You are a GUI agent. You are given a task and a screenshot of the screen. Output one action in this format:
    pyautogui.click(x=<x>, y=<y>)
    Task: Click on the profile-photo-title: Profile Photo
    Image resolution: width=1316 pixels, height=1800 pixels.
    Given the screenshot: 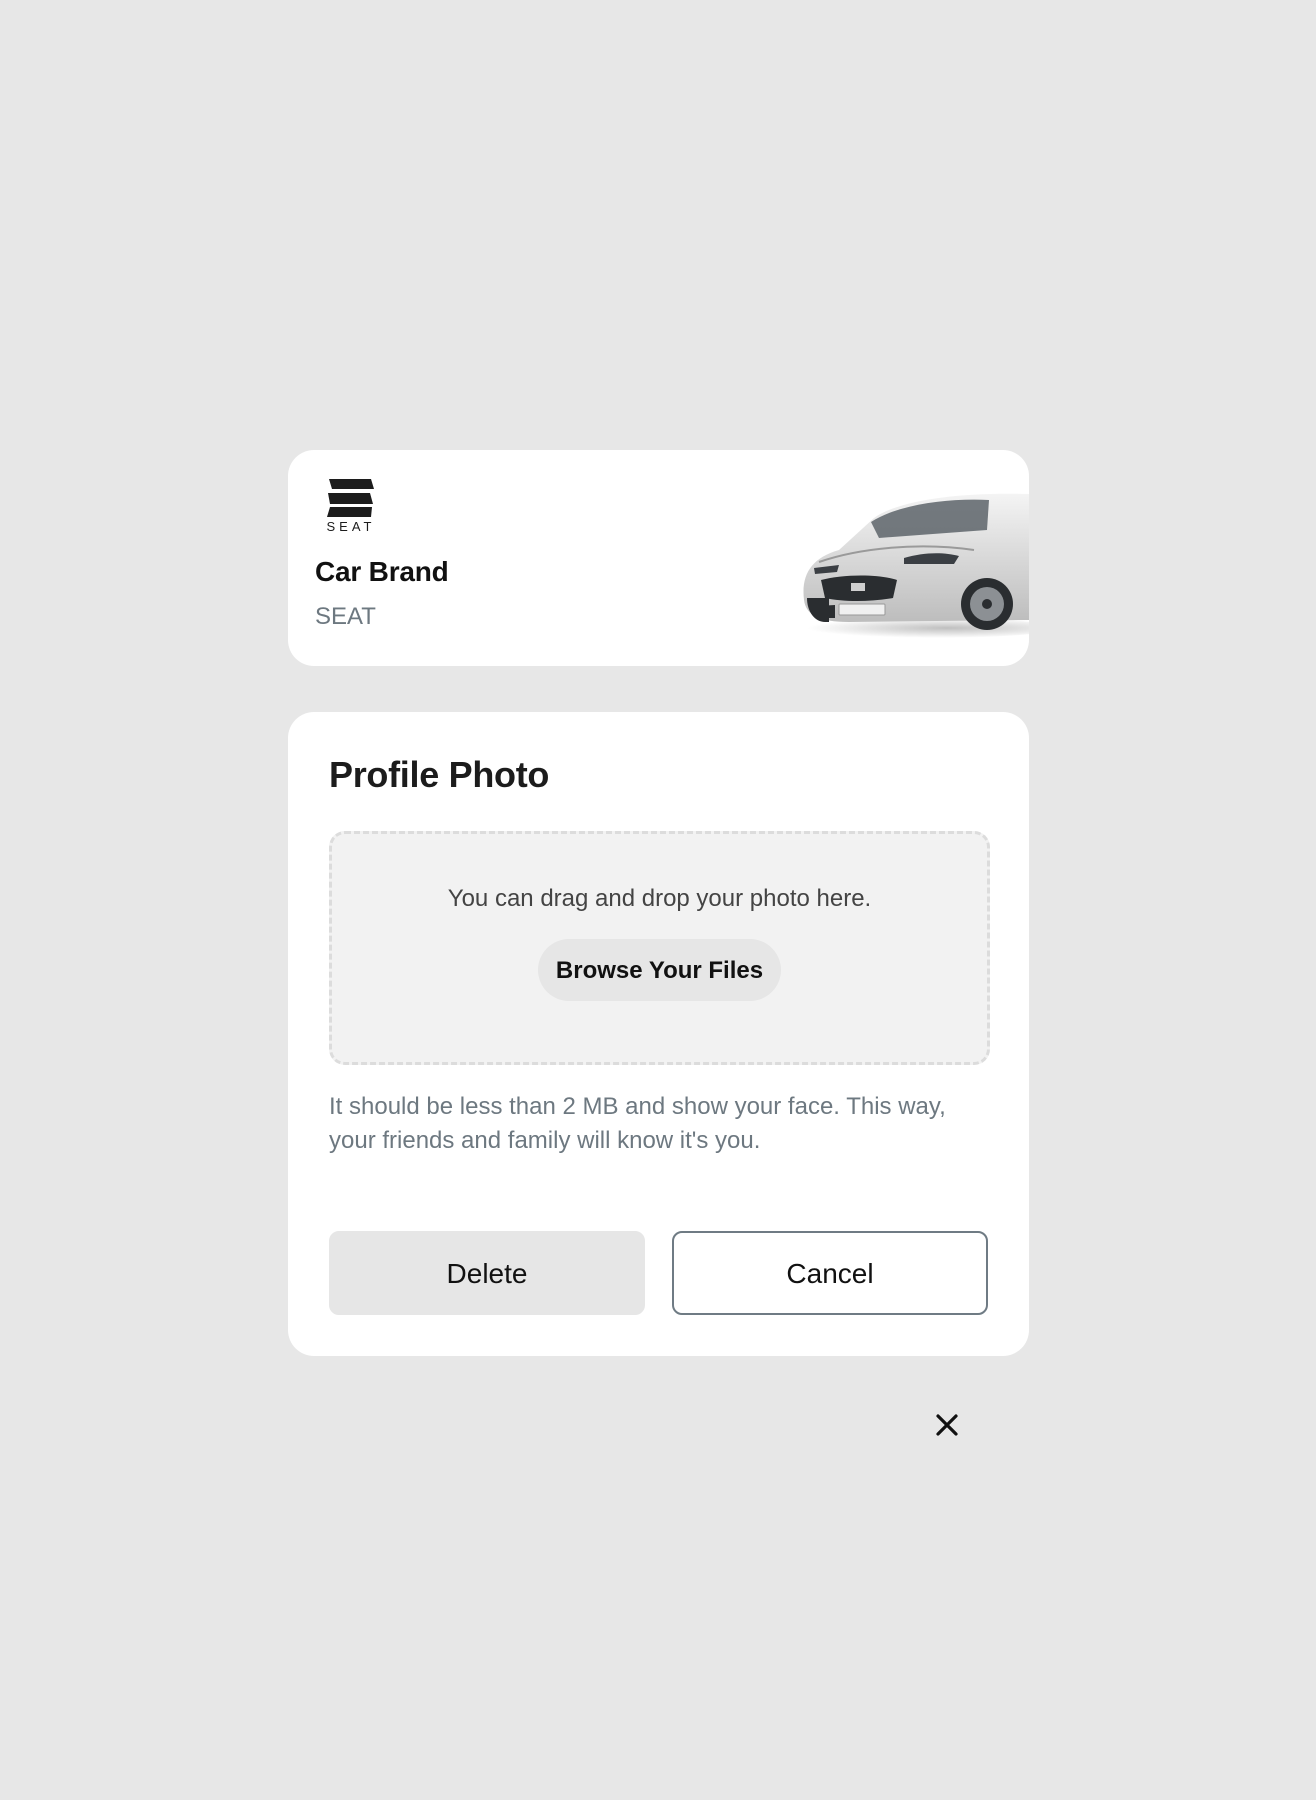 What is the action you would take?
    pyautogui.click(x=439, y=774)
    